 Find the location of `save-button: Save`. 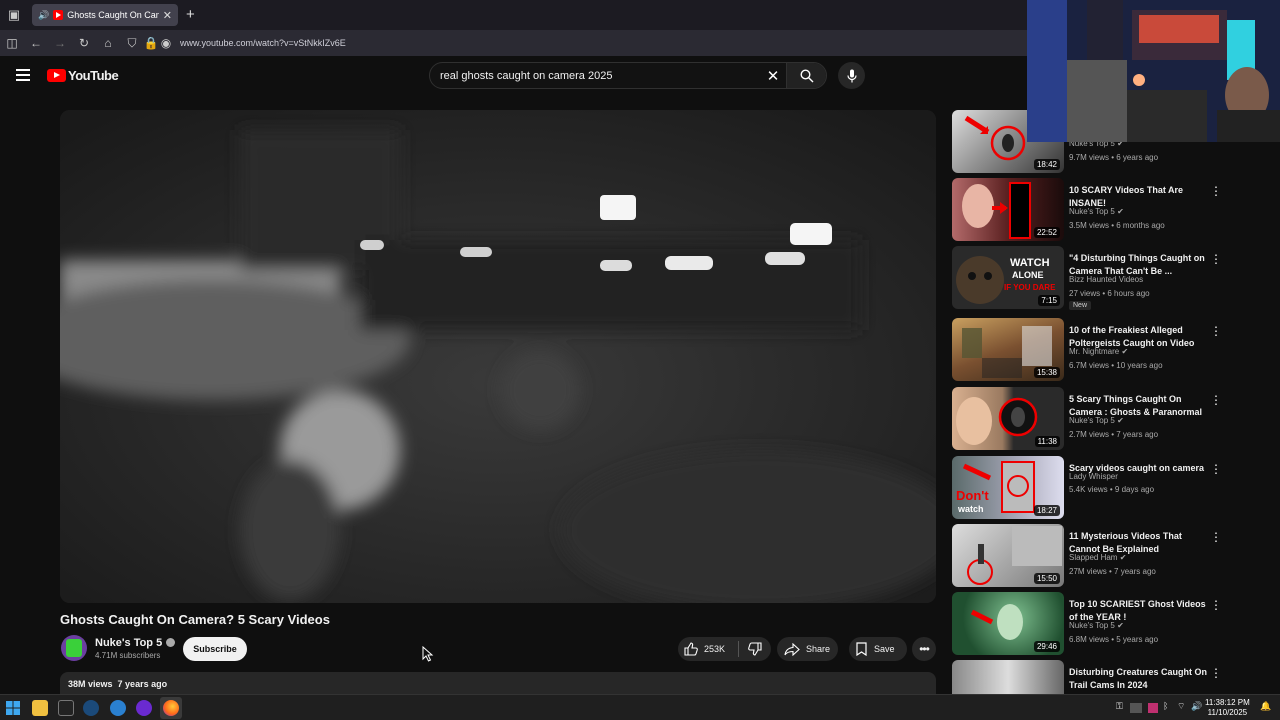

save-button: Save is located at coordinates (878, 649).